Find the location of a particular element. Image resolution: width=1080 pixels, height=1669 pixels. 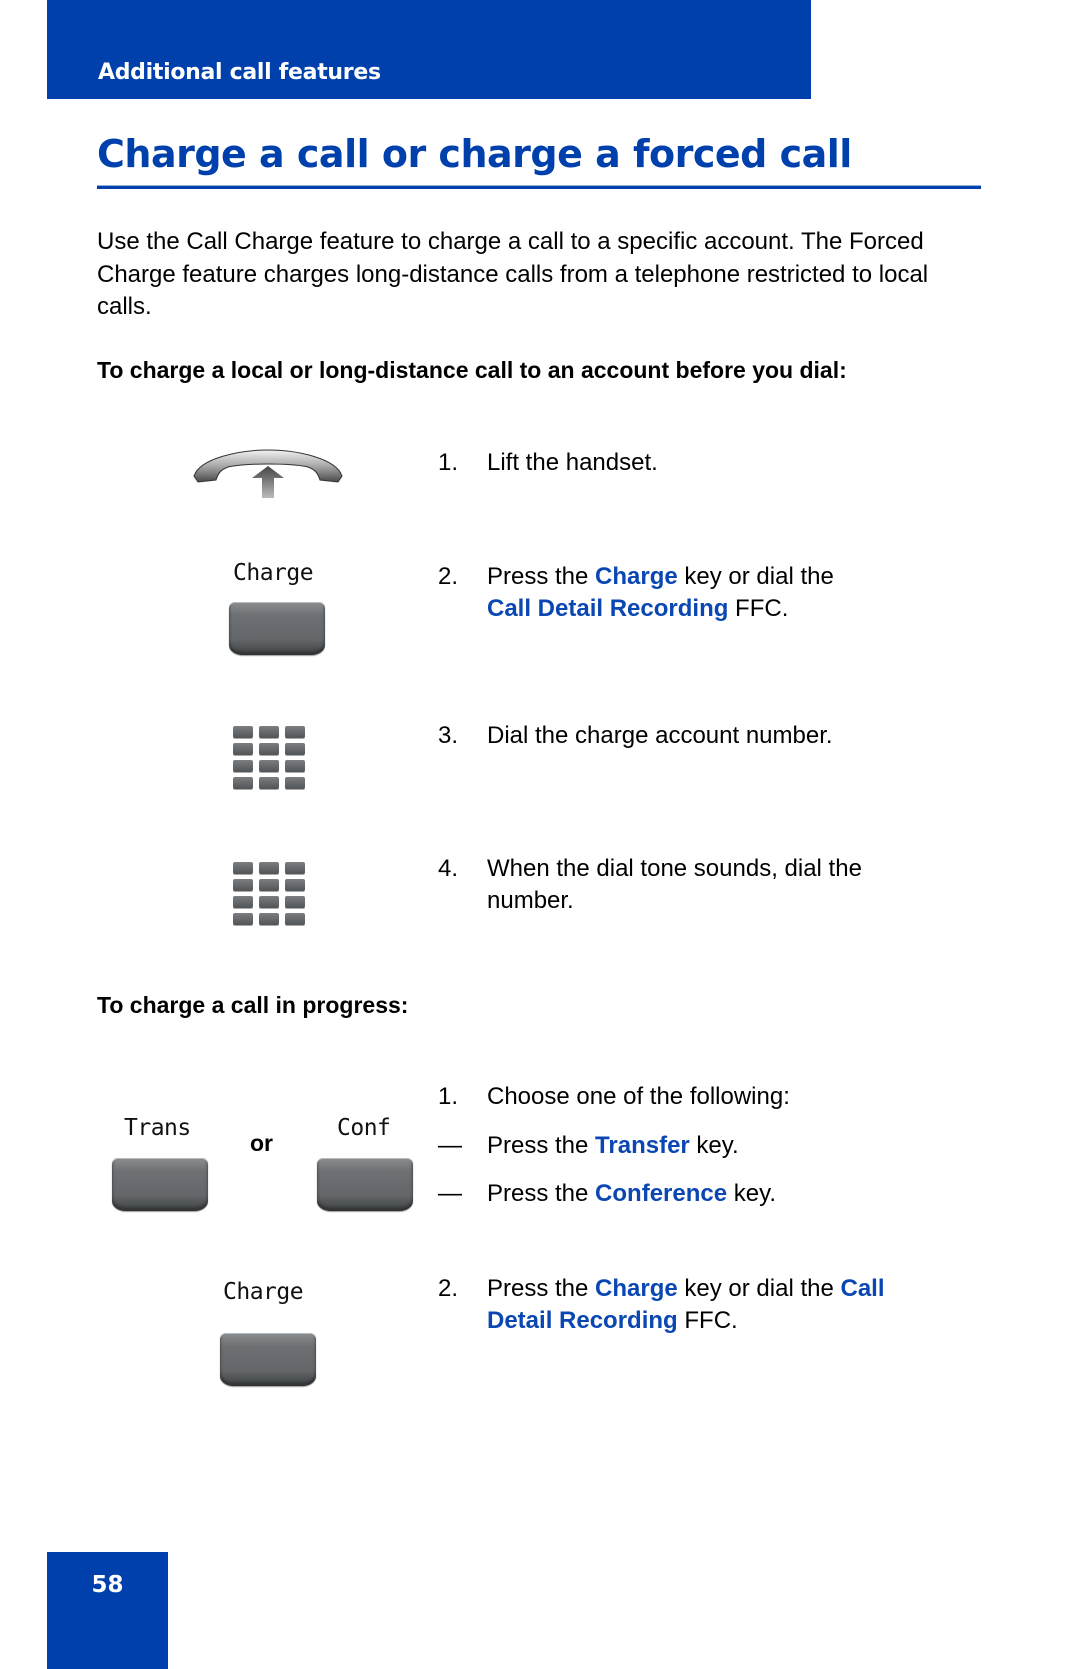

cdr-ffc-reference: Call is located at coordinates (862, 1288).